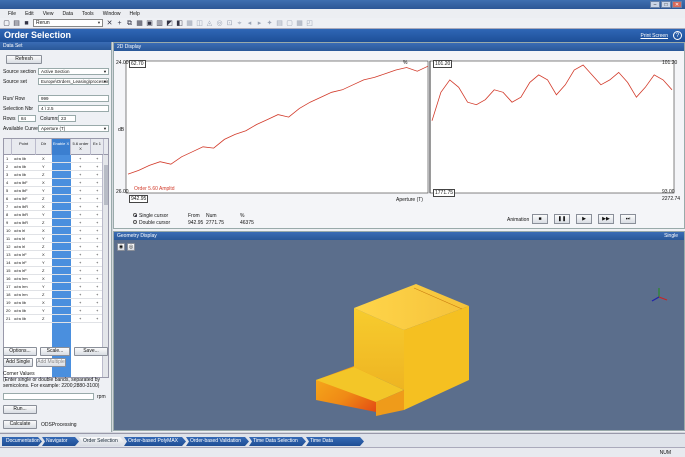 The width and height of the screenshot is (685, 457). I want to click on pause-button: ❚❚, so click(562, 219).